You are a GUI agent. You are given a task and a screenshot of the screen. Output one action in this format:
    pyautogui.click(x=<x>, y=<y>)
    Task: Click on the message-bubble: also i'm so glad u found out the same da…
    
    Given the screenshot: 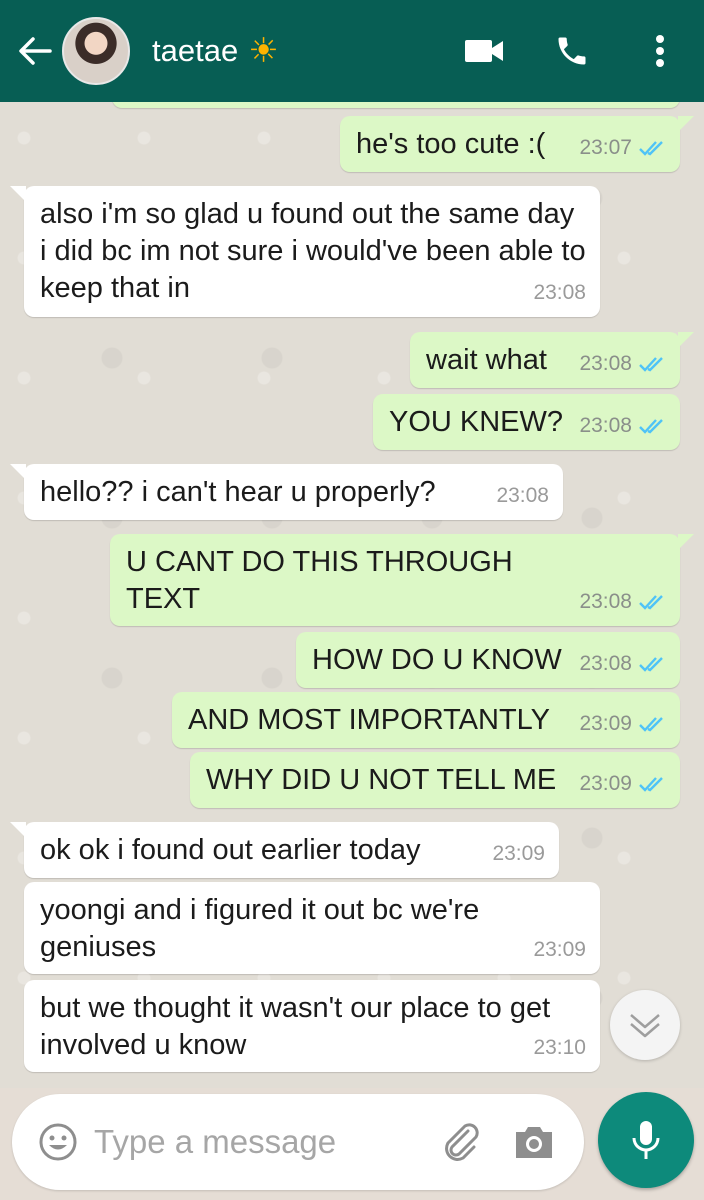 What is the action you would take?
    pyautogui.click(x=305, y=251)
    